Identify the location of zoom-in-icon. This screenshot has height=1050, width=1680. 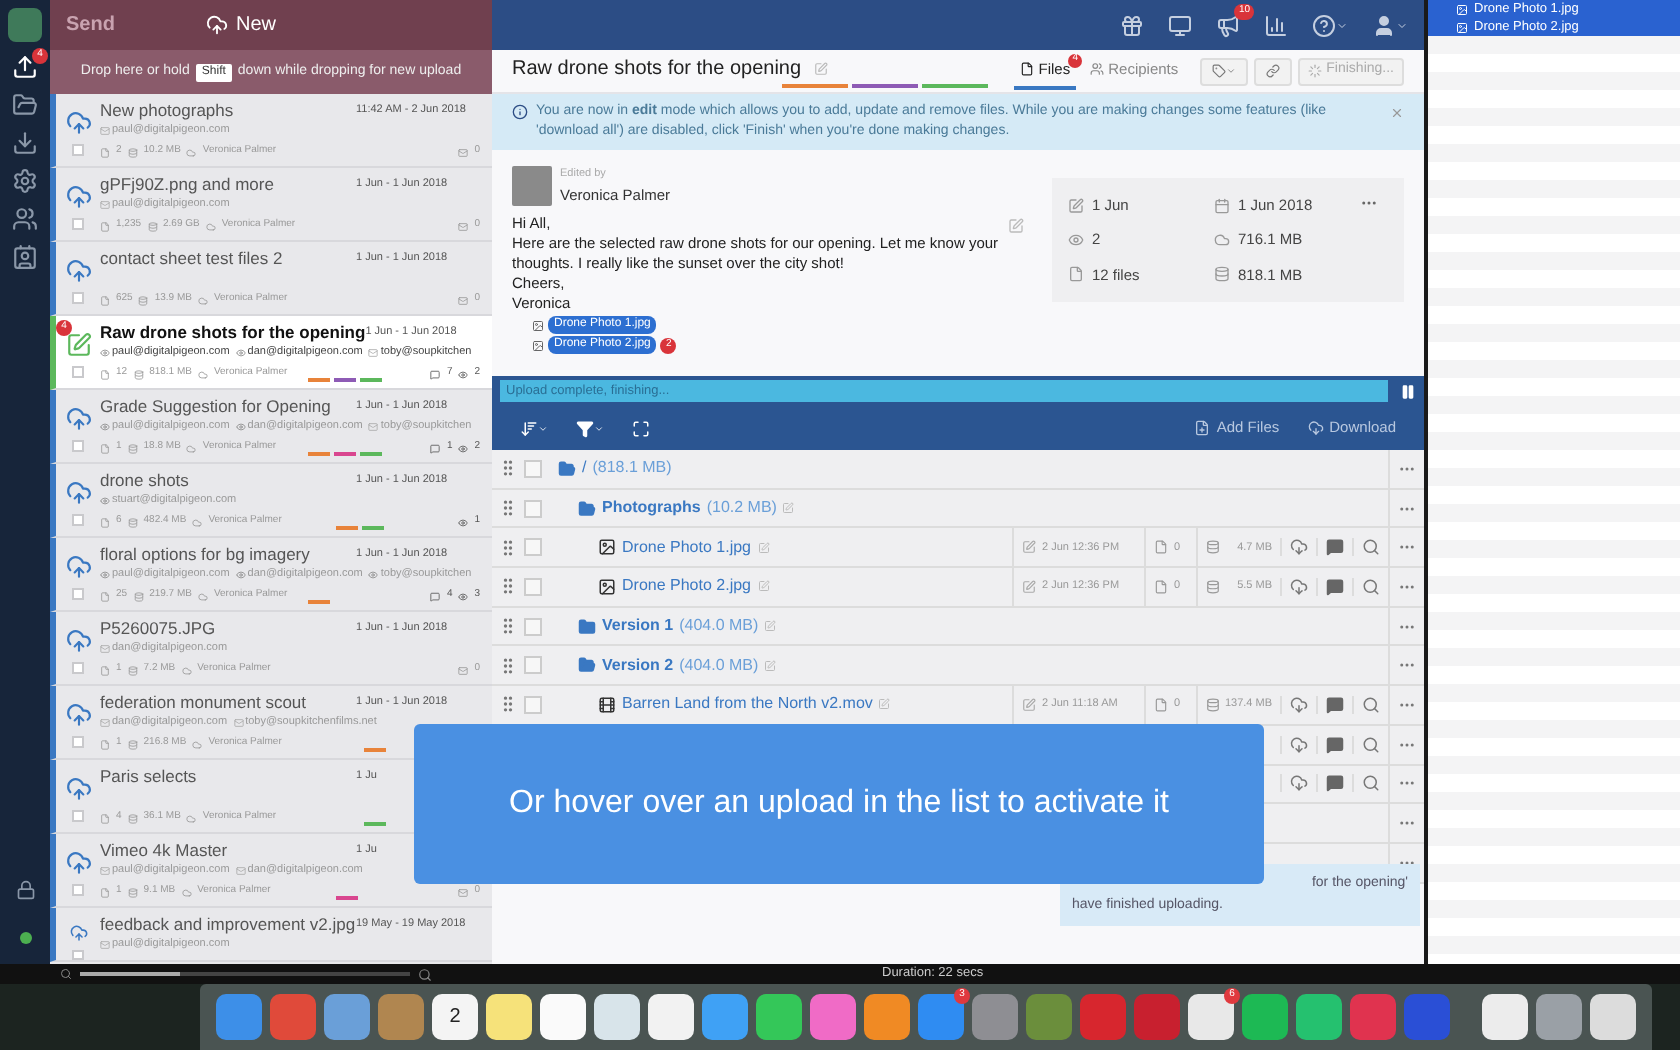
(425, 974).